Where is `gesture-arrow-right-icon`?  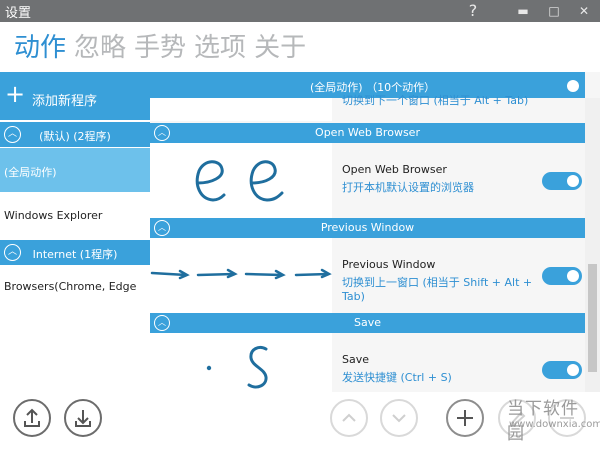
gesture-arrow-right-icon is located at coordinates (241, 274).